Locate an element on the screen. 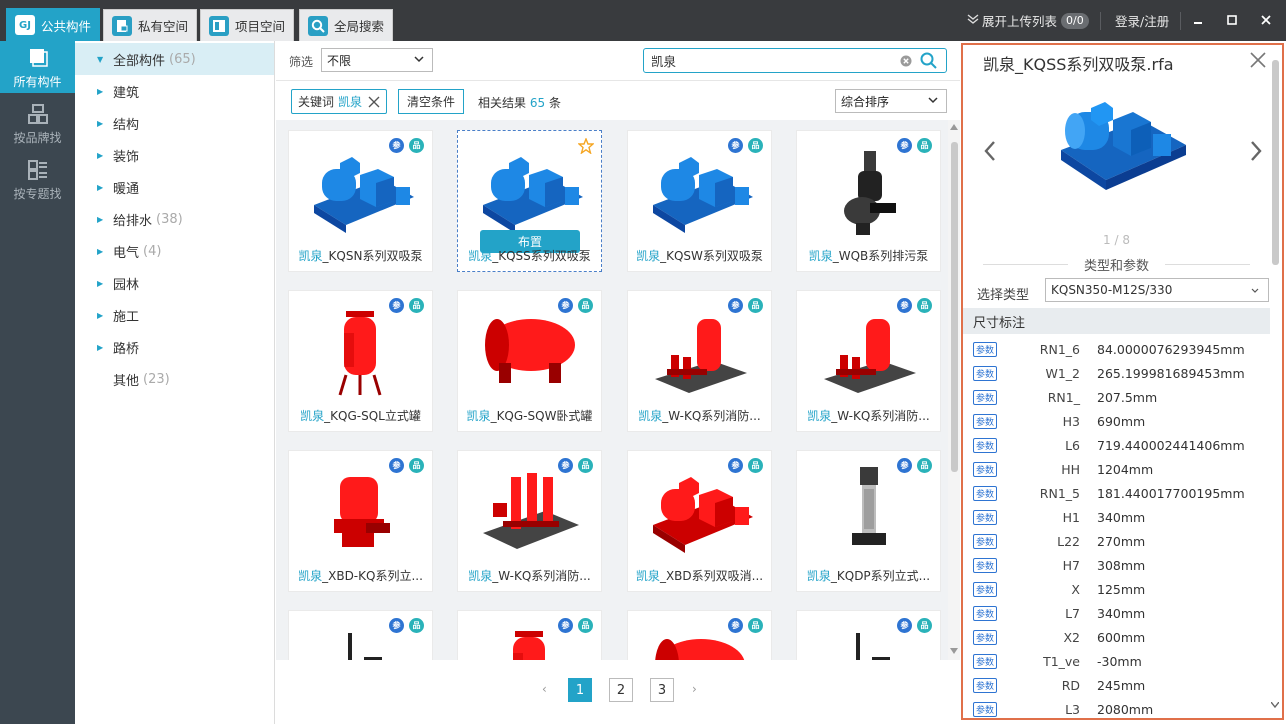 The width and height of the screenshot is (1286, 724). tree-item: ▶ 园林 is located at coordinates (174, 283).